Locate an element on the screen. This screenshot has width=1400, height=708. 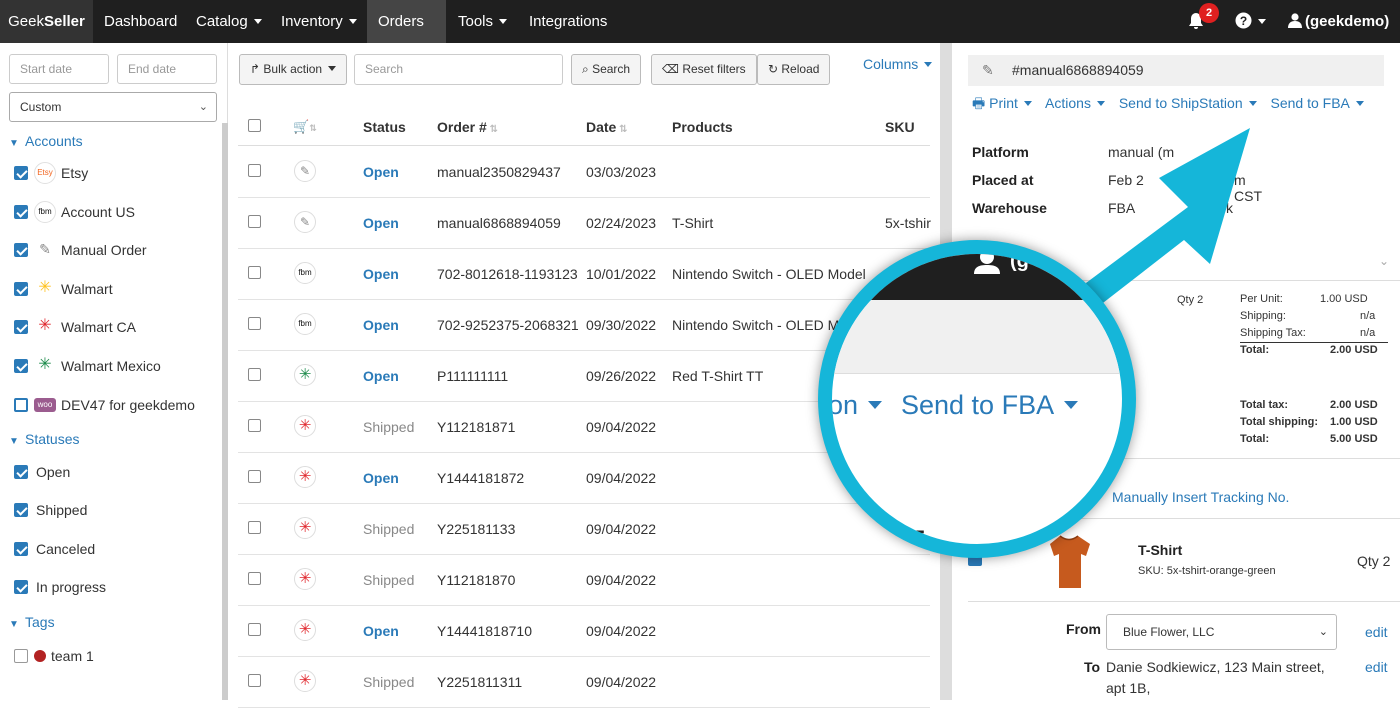
end-date-input: End date is located at coordinates (167, 69).